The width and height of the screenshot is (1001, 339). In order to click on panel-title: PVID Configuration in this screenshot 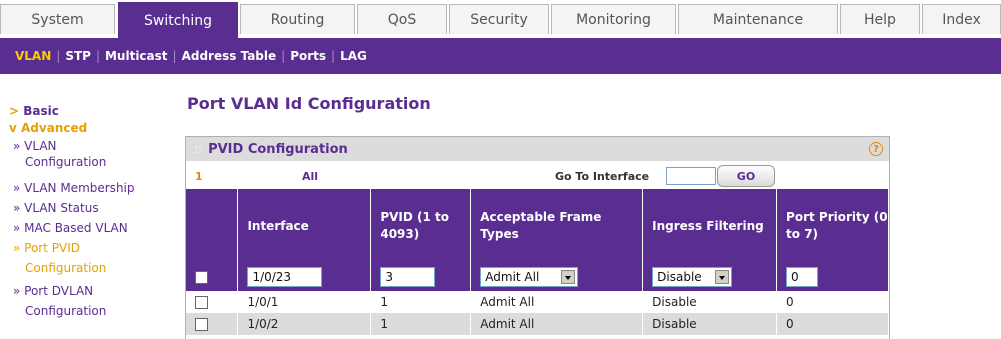, I will do `click(278, 149)`.